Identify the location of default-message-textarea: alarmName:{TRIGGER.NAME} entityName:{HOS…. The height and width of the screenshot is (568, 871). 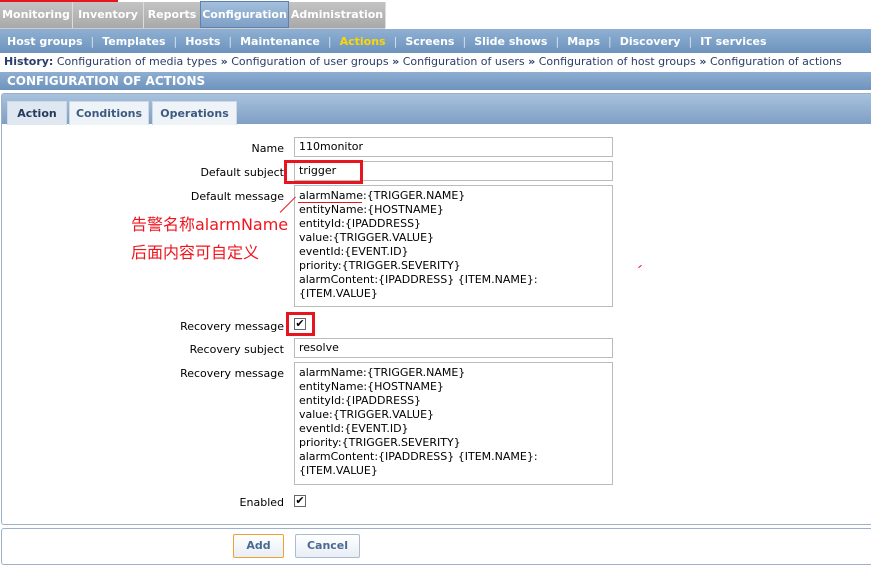
(453, 246).